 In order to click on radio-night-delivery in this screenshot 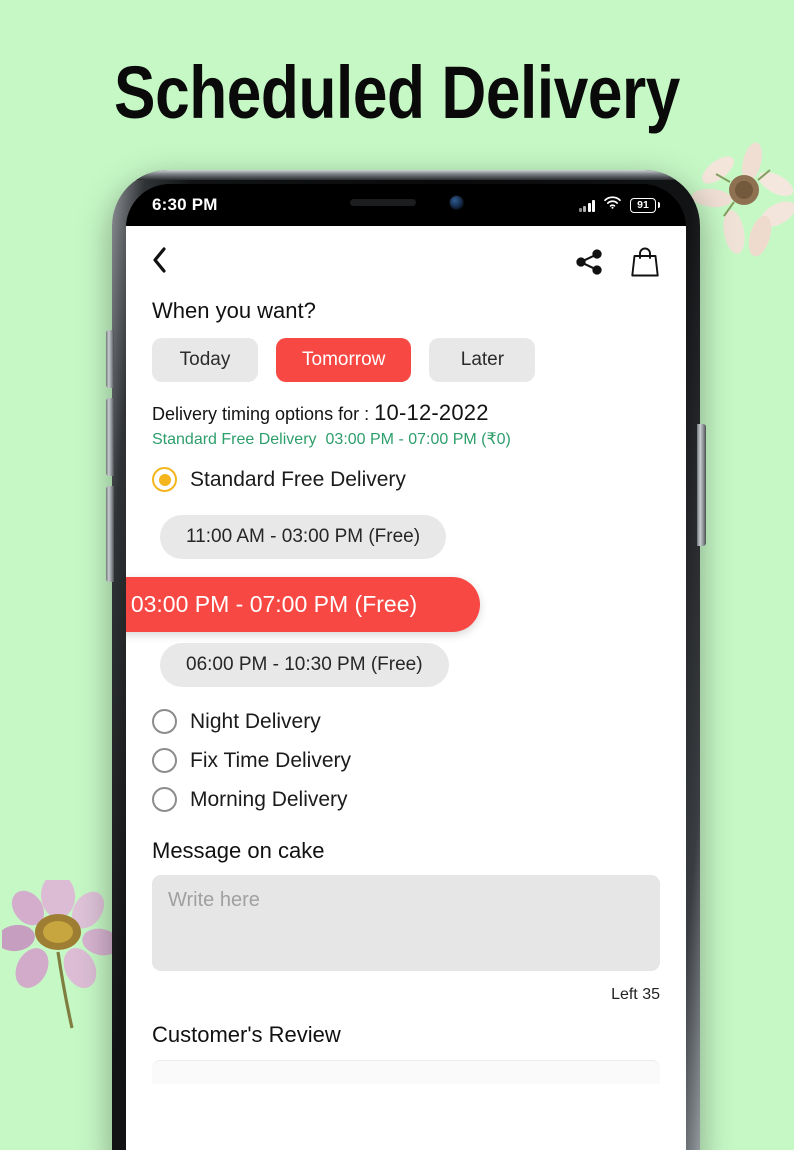, I will do `click(164, 721)`.